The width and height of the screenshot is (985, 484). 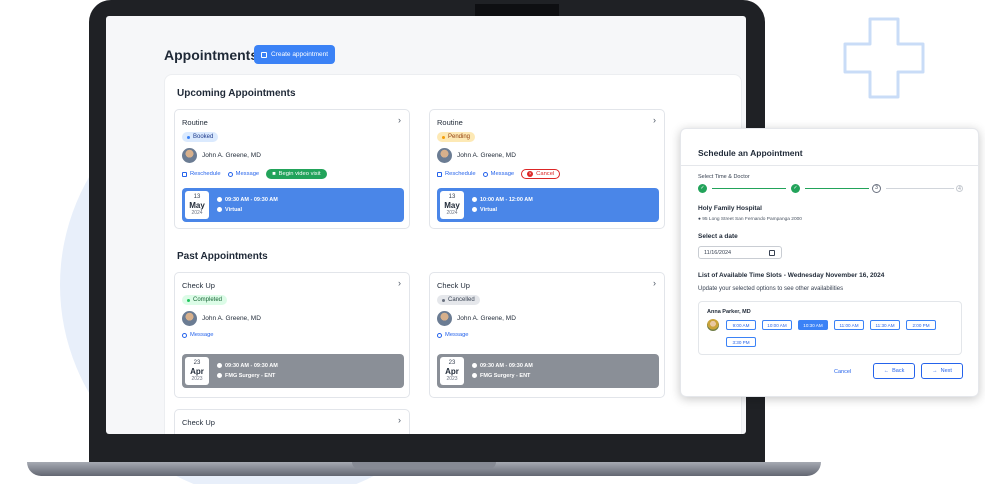 I want to click on hospital-name: Holy Family Hospital, so click(x=730, y=208).